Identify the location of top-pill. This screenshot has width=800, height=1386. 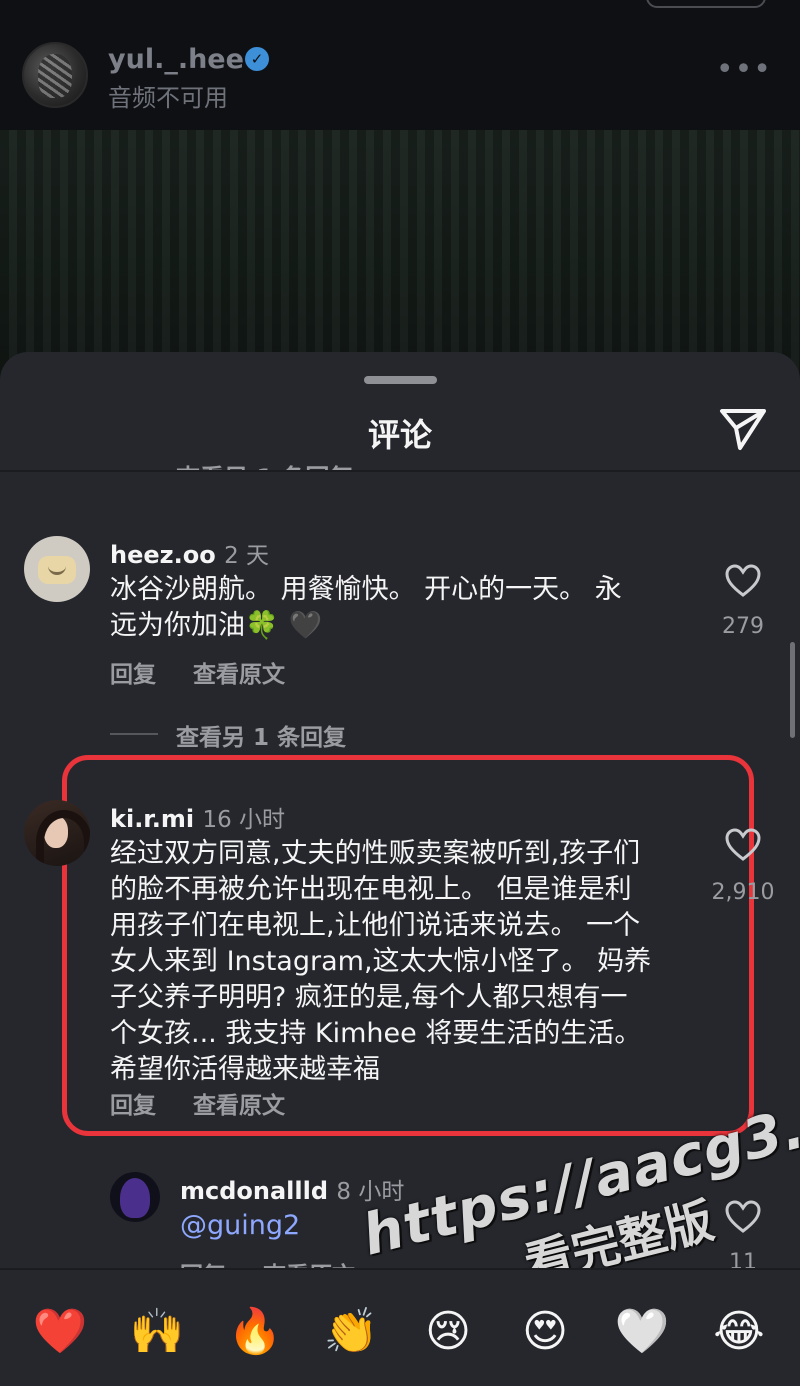
(706, 4).